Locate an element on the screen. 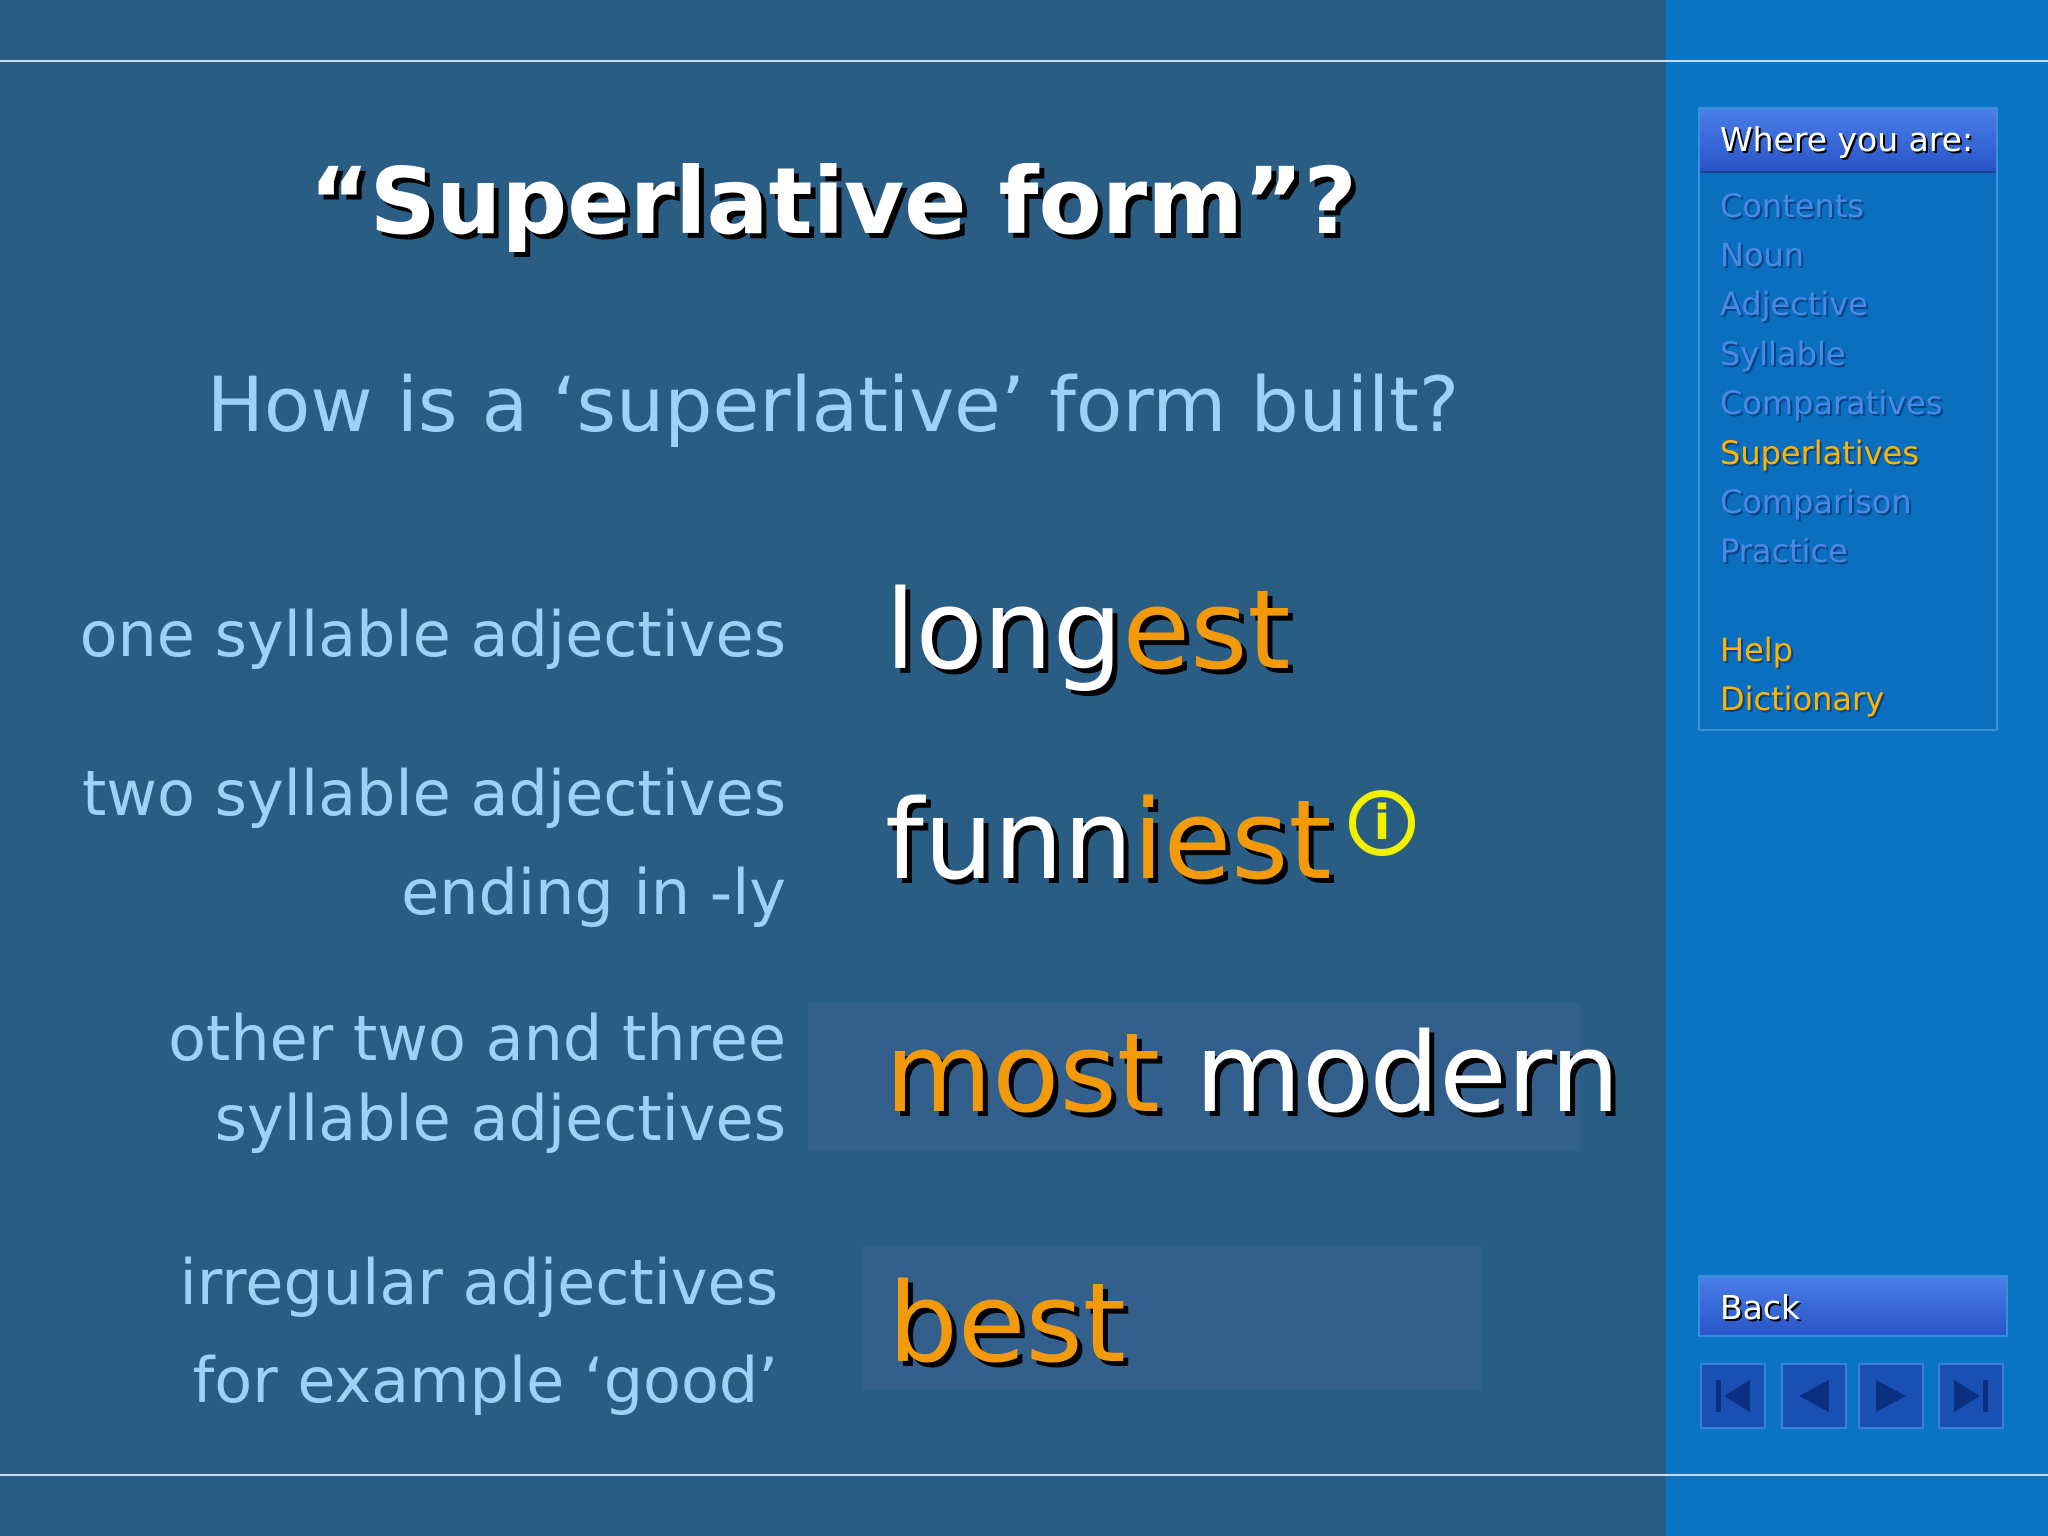 Image resolution: width=2048 pixels, height=1536 pixels. nav-item-superlatives: Superlatives is located at coordinates (1819, 453).